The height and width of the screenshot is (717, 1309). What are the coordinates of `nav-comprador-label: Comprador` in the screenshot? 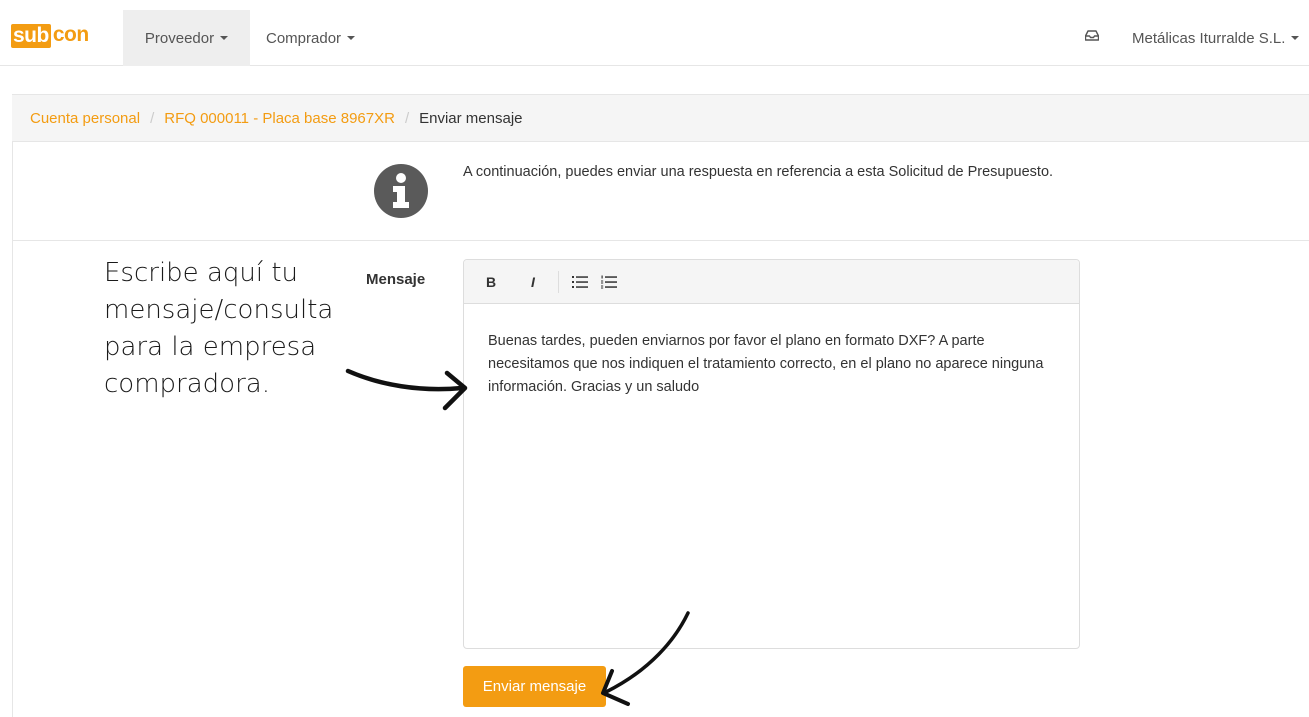 It's located at (304, 38).